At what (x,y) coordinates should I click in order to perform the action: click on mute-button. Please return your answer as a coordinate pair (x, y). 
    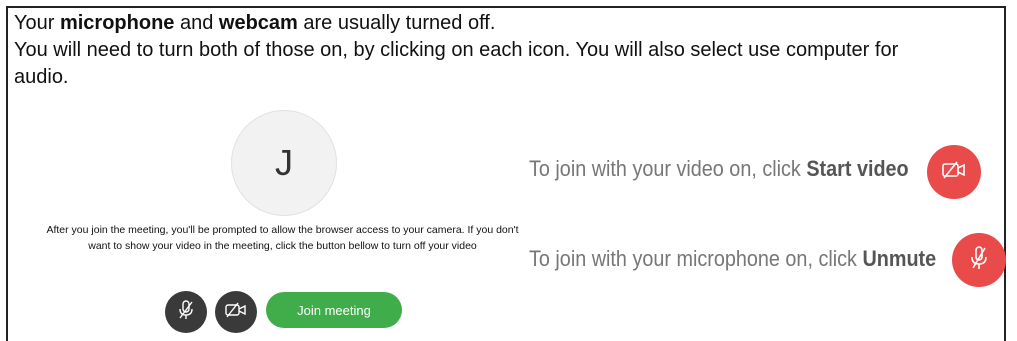
    Looking at the image, I should click on (186, 312).